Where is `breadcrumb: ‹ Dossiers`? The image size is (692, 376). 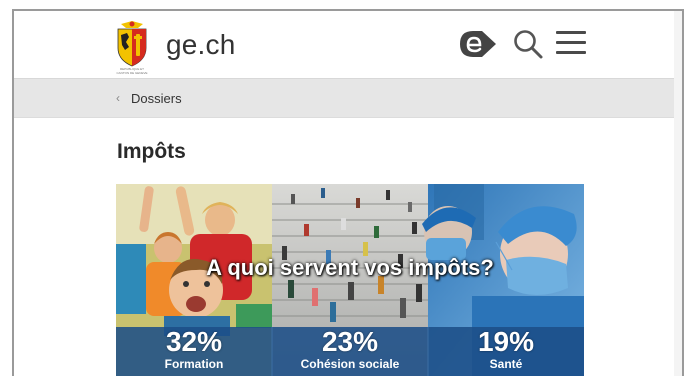 breadcrumb: ‹ Dossiers is located at coordinates (346, 98).